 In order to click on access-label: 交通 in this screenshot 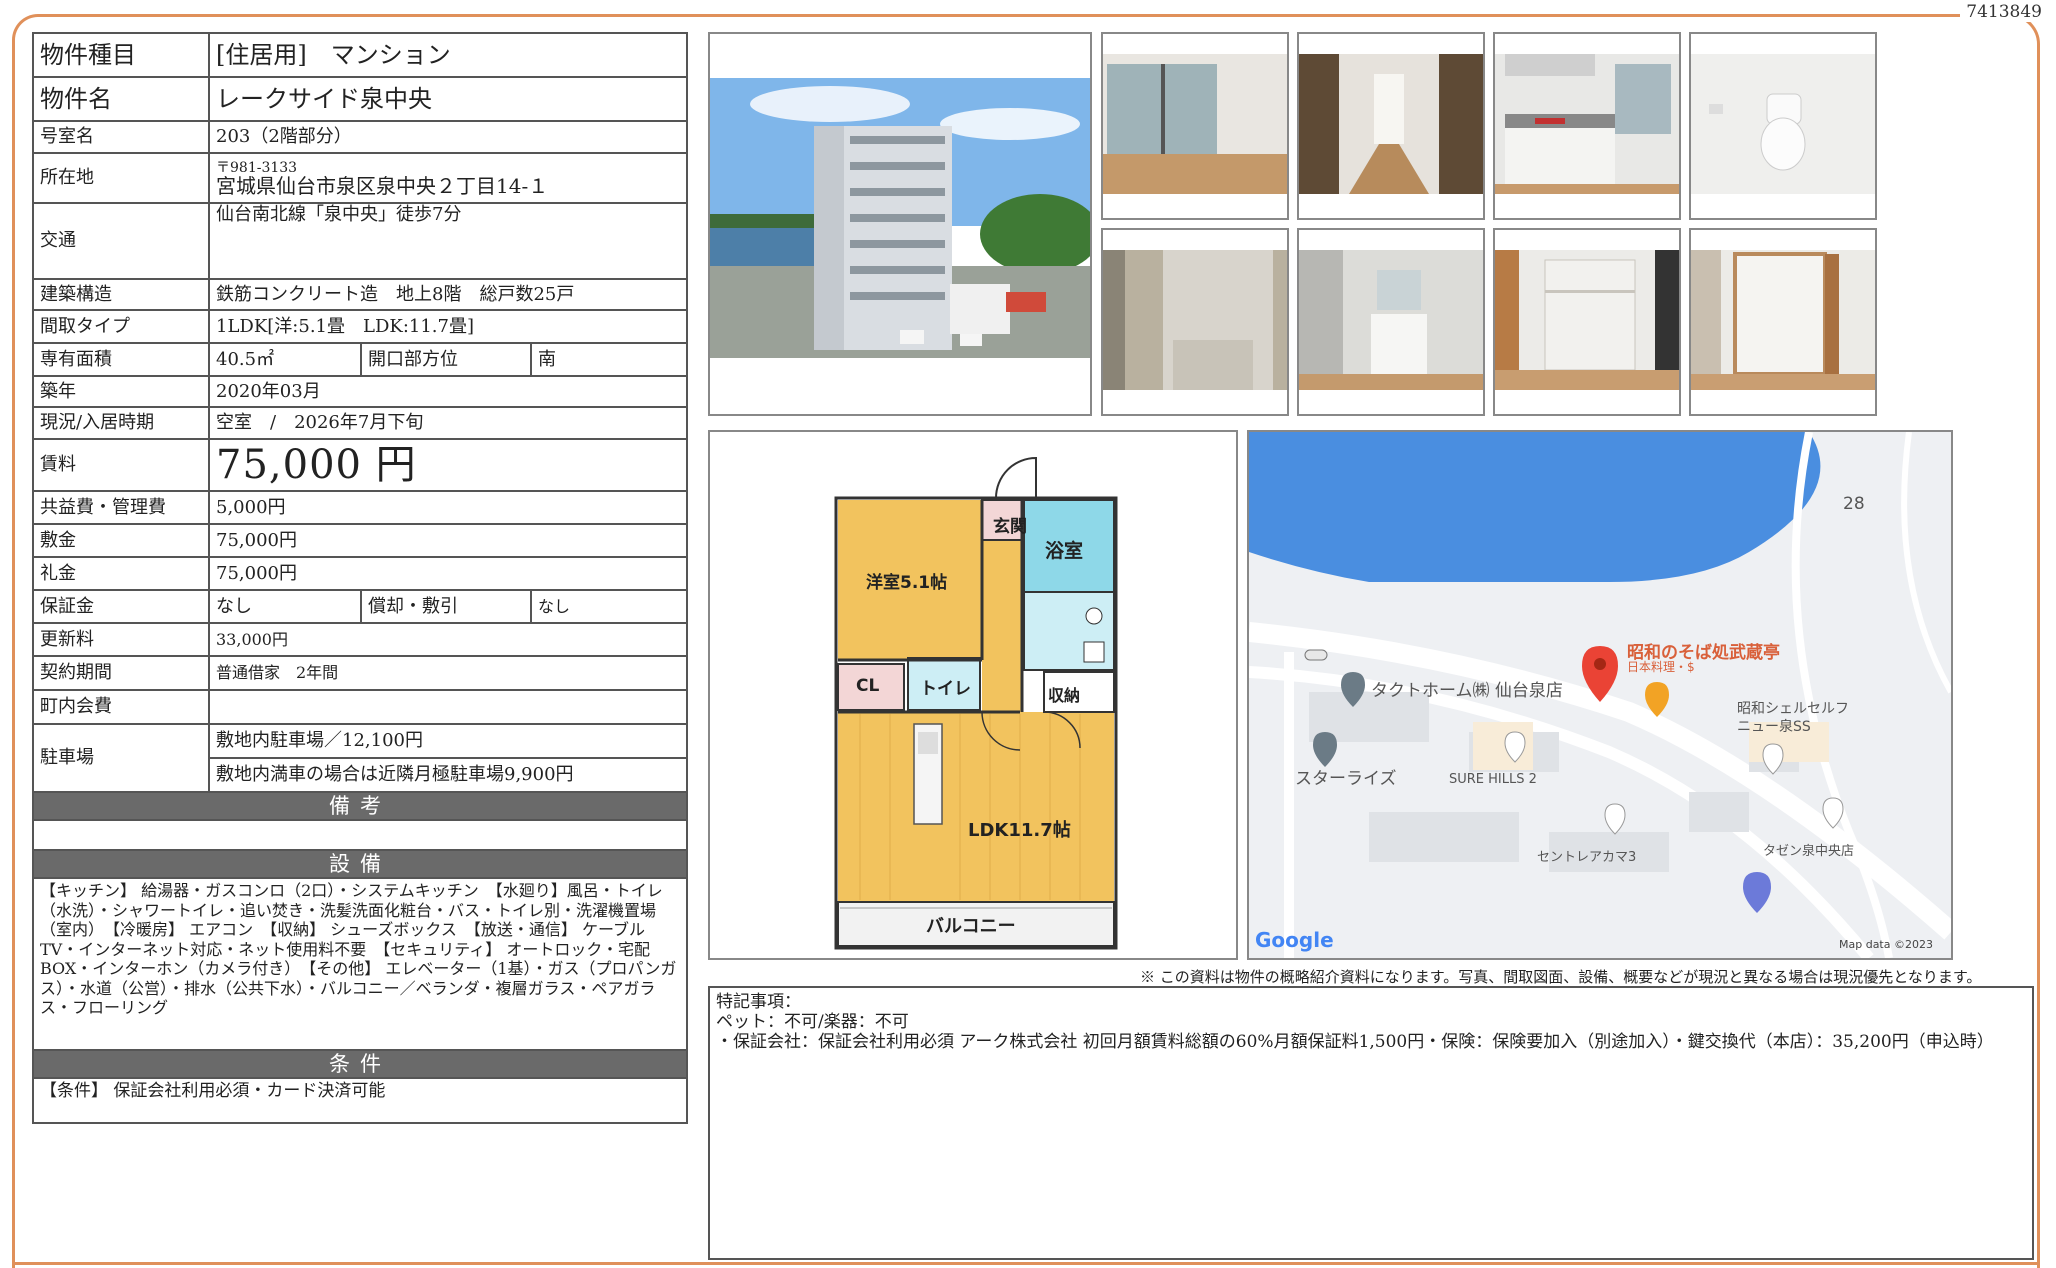, I will do `click(121, 241)`.